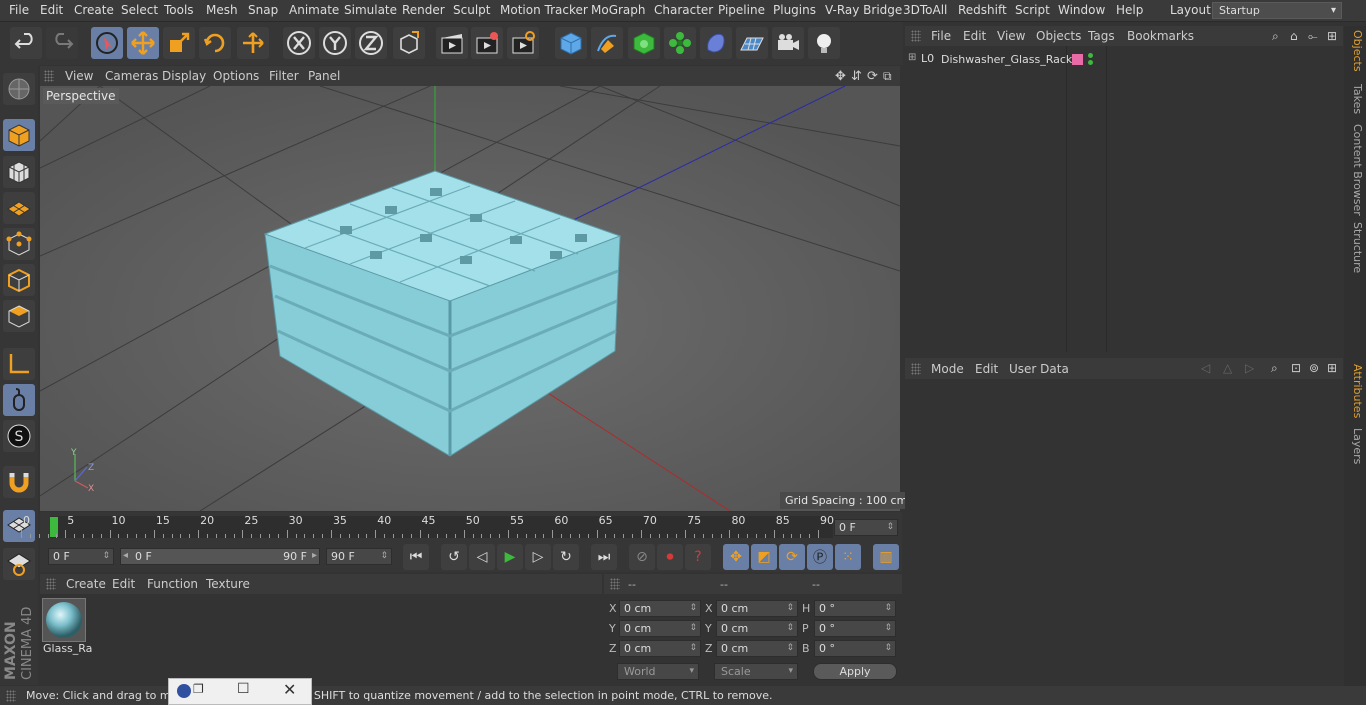  I want to click on end-frame-field: 90 F, so click(359, 556).